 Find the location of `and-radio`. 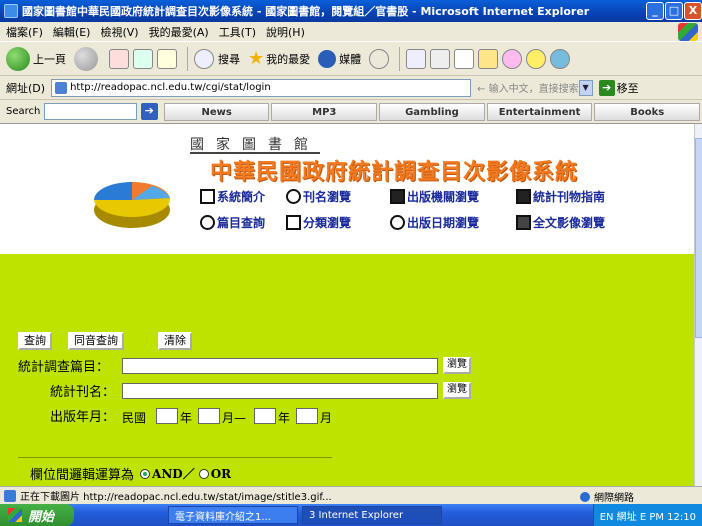

and-radio is located at coordinates (145, 473).